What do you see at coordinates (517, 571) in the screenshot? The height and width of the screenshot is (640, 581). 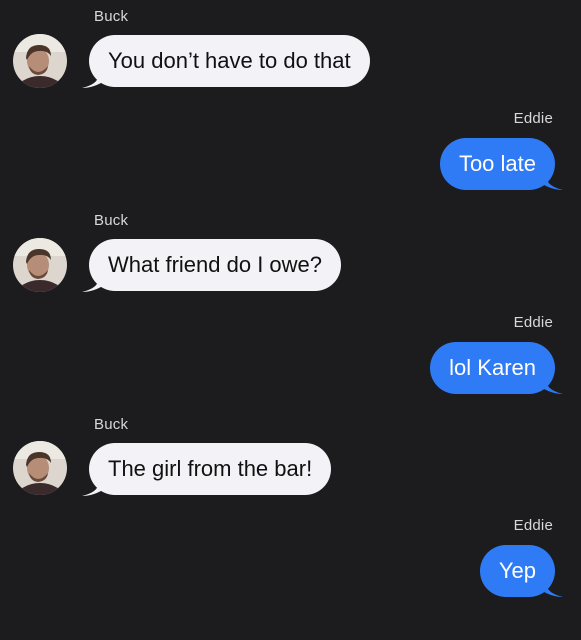 I see `message-bubble-outgoing: Yep` at bounding box center [517, 571].